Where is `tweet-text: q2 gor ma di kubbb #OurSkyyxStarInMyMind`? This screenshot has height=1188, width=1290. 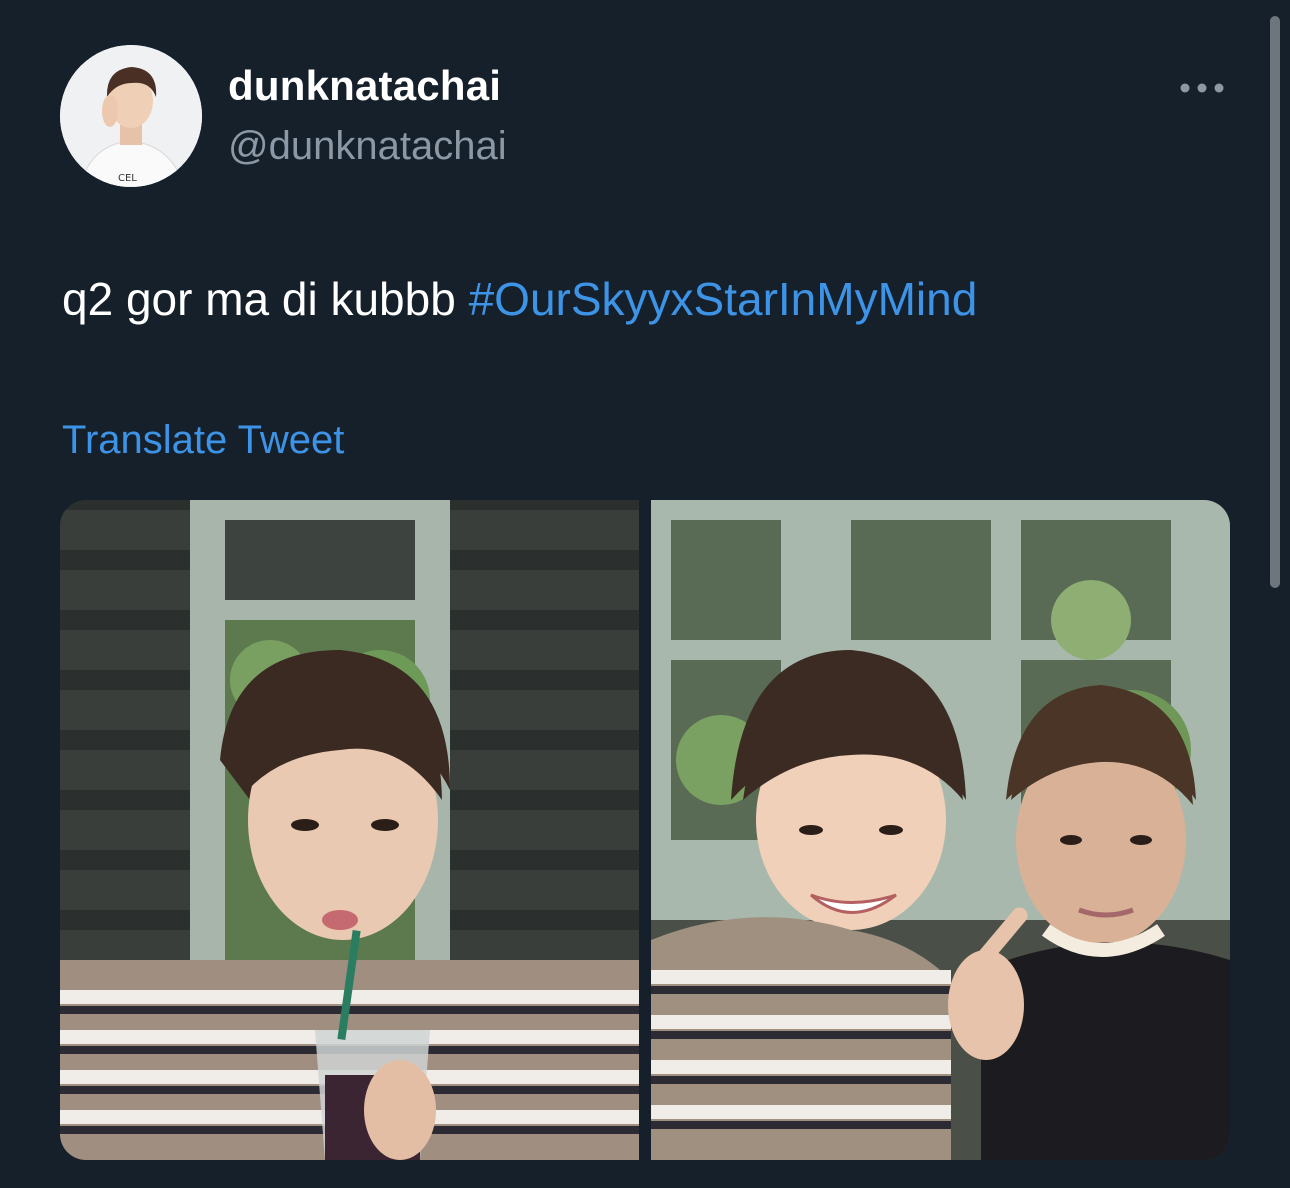 tweet-text: q2 gor ma di kubbb #OurSkyyxStarInMyMind is located at coordinates (519, 299).